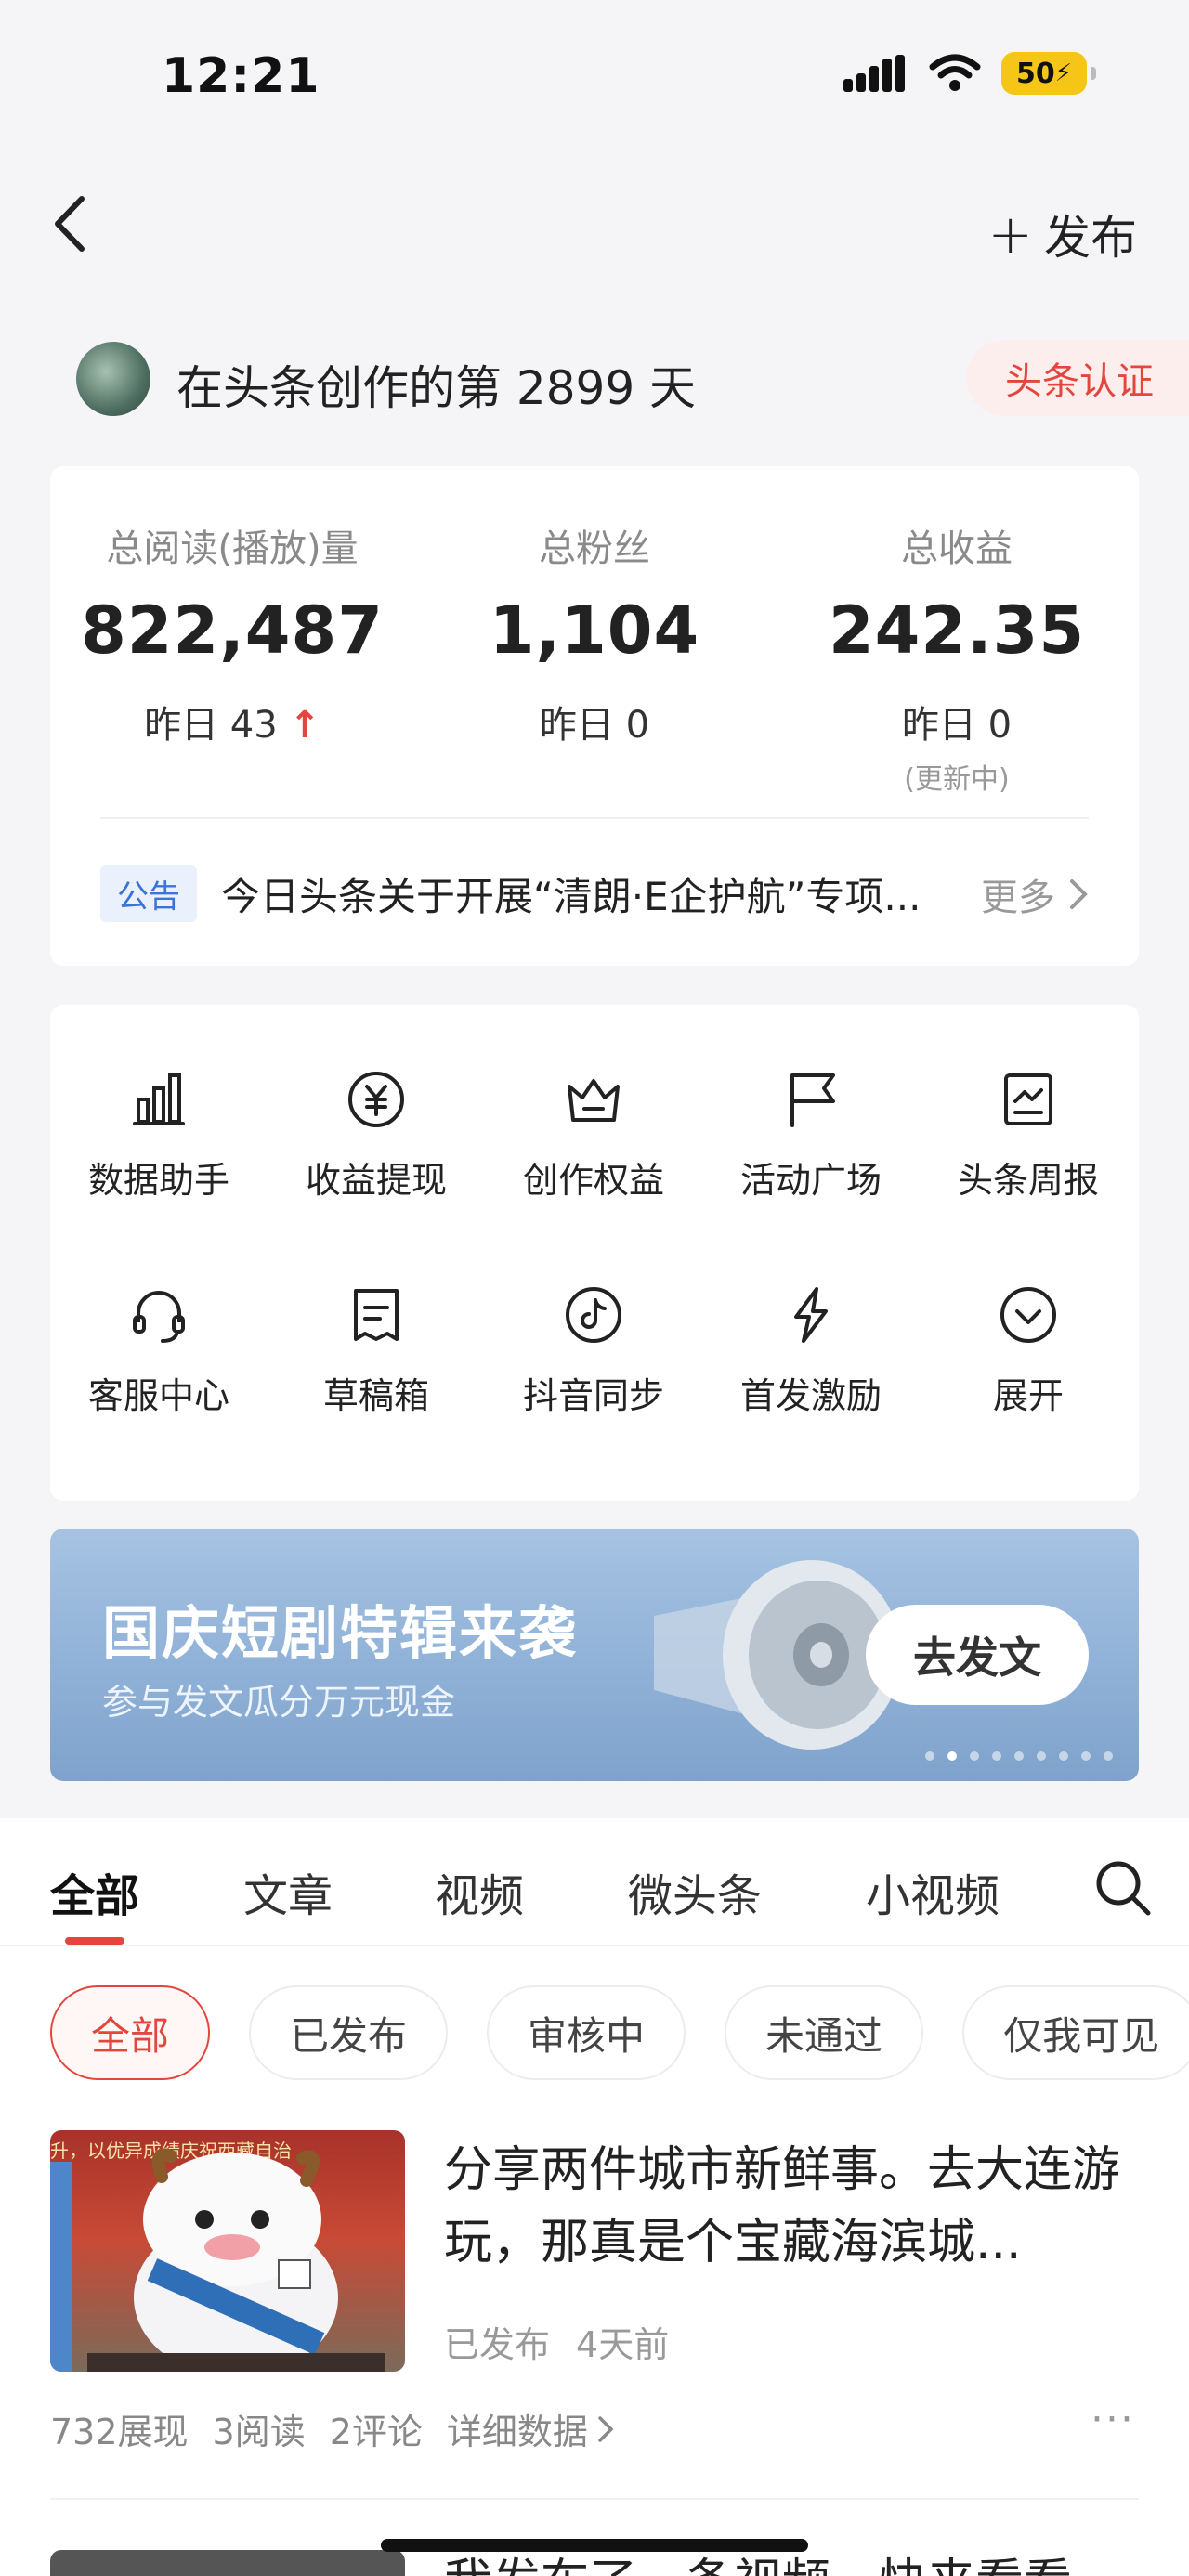  Describe the element at coordinates (148, 893) in the screenshot. I see `notice-tag: 公告` at that location.